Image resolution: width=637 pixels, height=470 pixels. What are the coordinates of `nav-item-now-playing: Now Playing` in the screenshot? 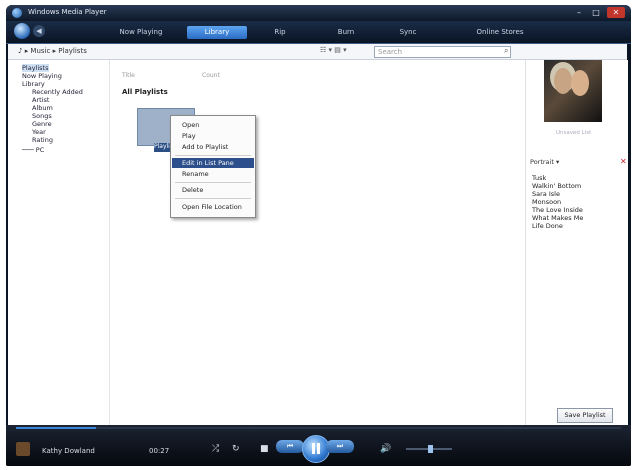 It's located at (42, 76).